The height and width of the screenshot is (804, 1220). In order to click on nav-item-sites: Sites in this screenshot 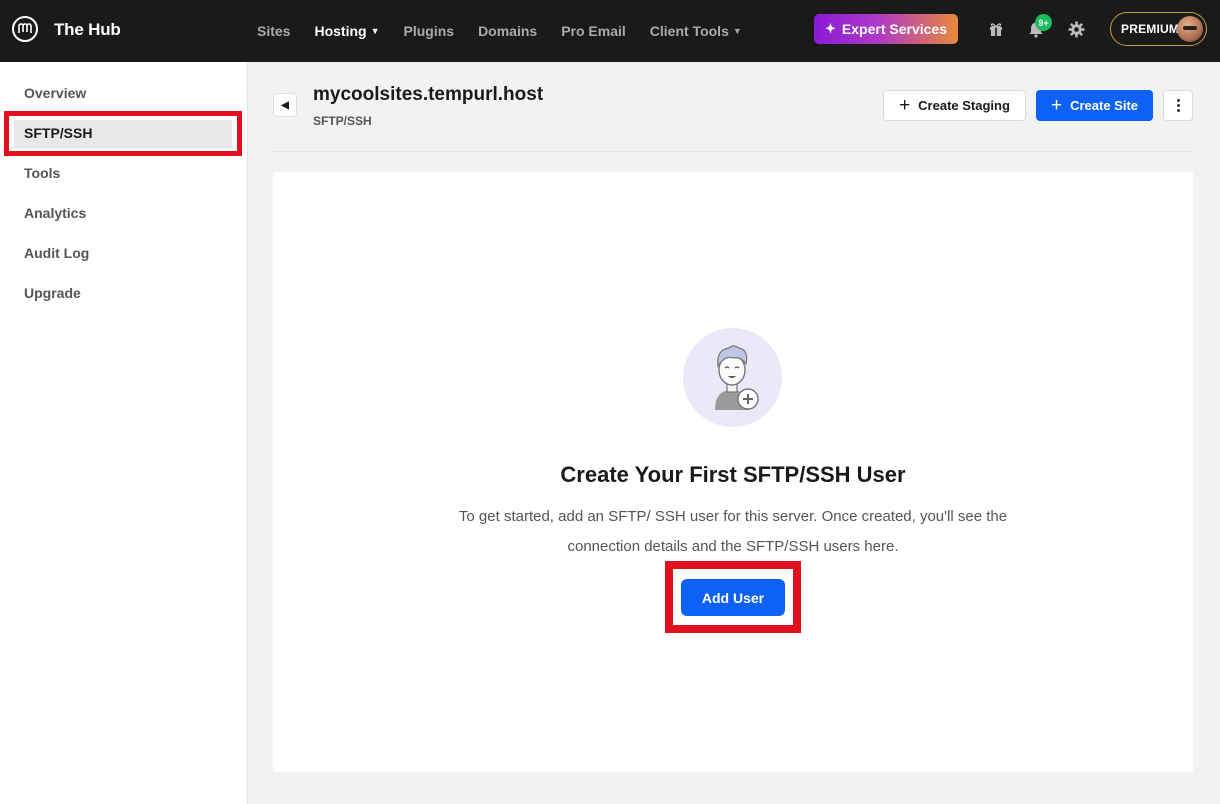, I will do `click(273, 31)`.